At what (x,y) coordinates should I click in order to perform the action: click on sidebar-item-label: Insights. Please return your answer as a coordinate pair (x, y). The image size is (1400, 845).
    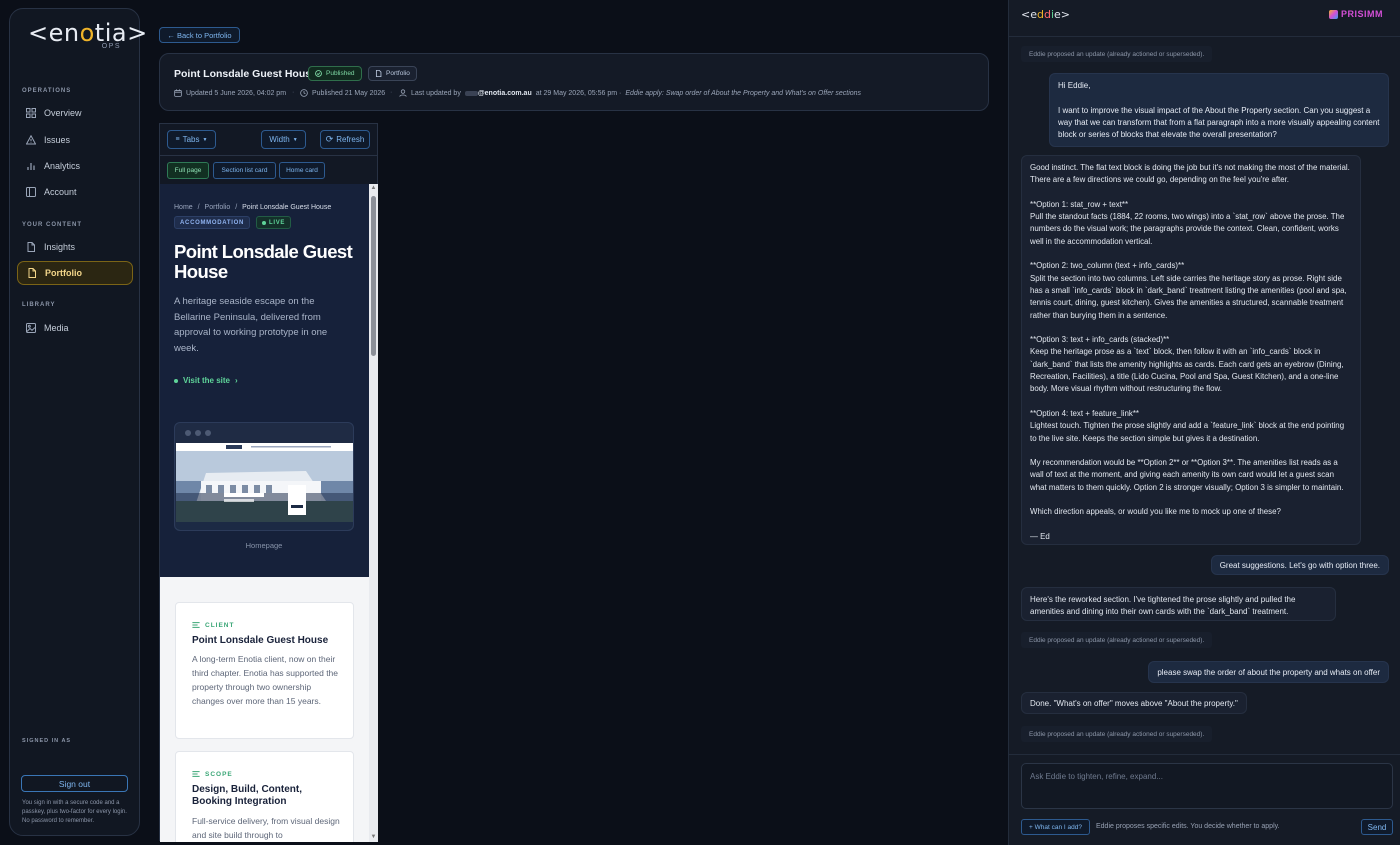
    Looking at the image, I should click on (60, 247).